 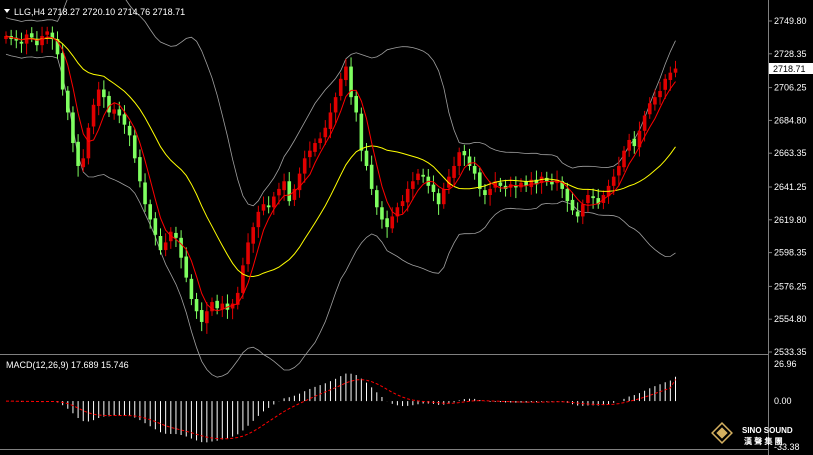 What do you see at coordinates (790, 220) in the screenshot?
I see `price-tick-label: 2619.80` at bounding box center [790, 220].